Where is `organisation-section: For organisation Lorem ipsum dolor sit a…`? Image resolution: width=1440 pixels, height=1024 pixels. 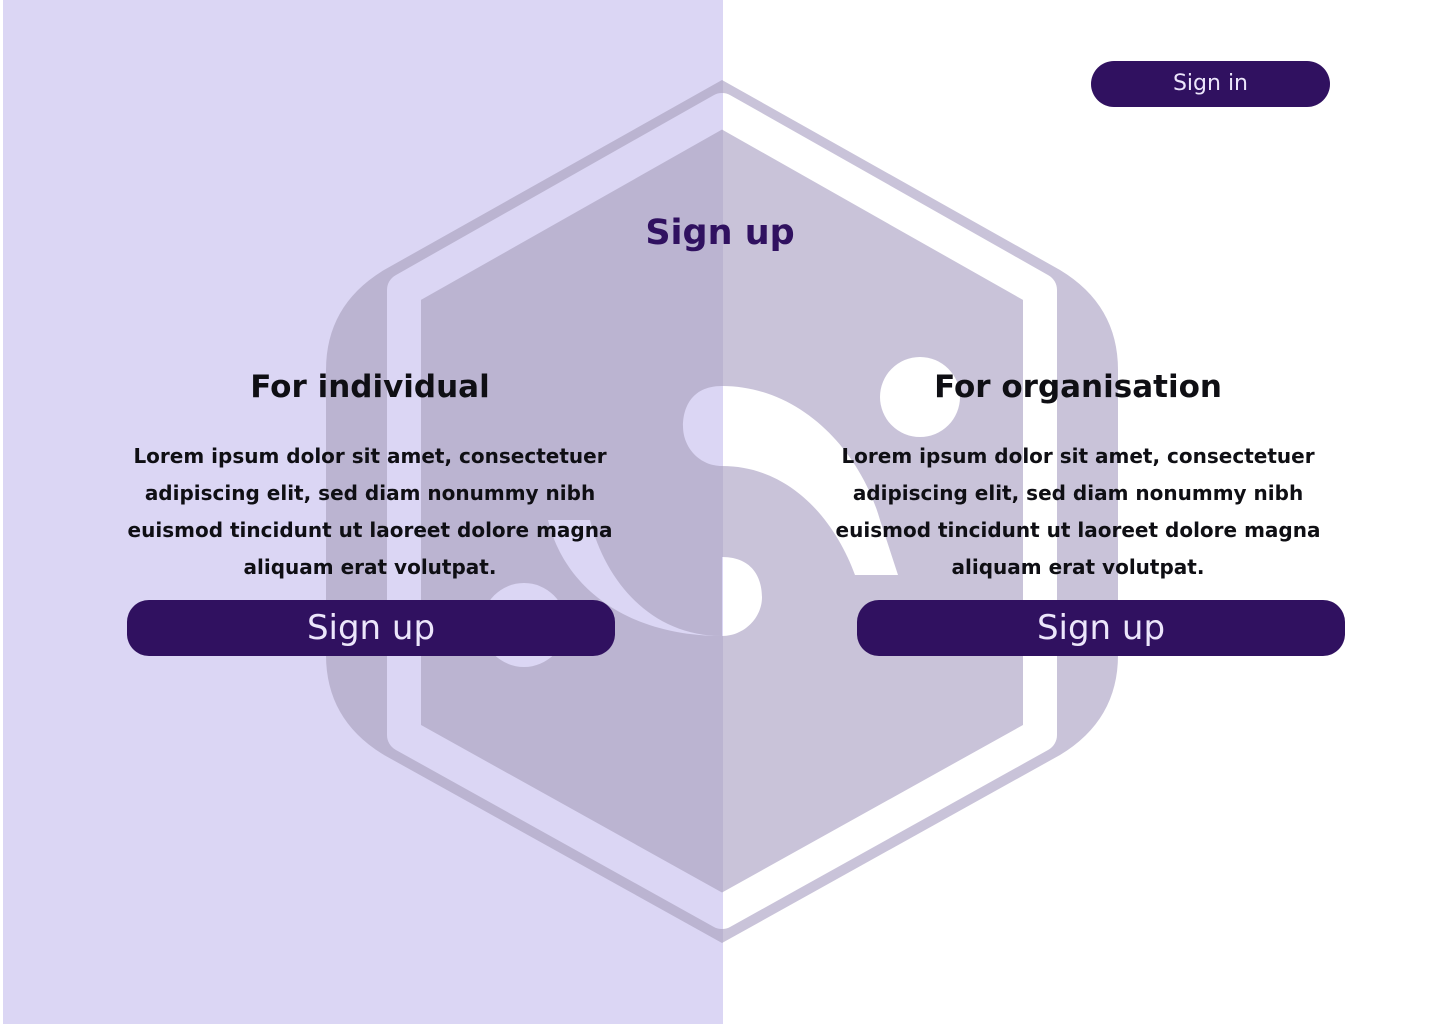 organisation-section: For organisation Lorem ipsum dolor sit a… is located at coordinates (1078, 473).